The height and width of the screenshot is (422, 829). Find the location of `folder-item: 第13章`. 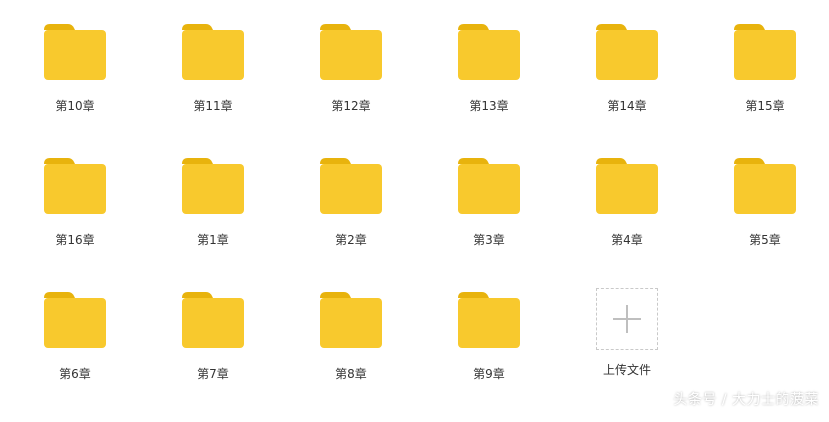

folder-item: 第13章 is located at coordinates (489, 87).